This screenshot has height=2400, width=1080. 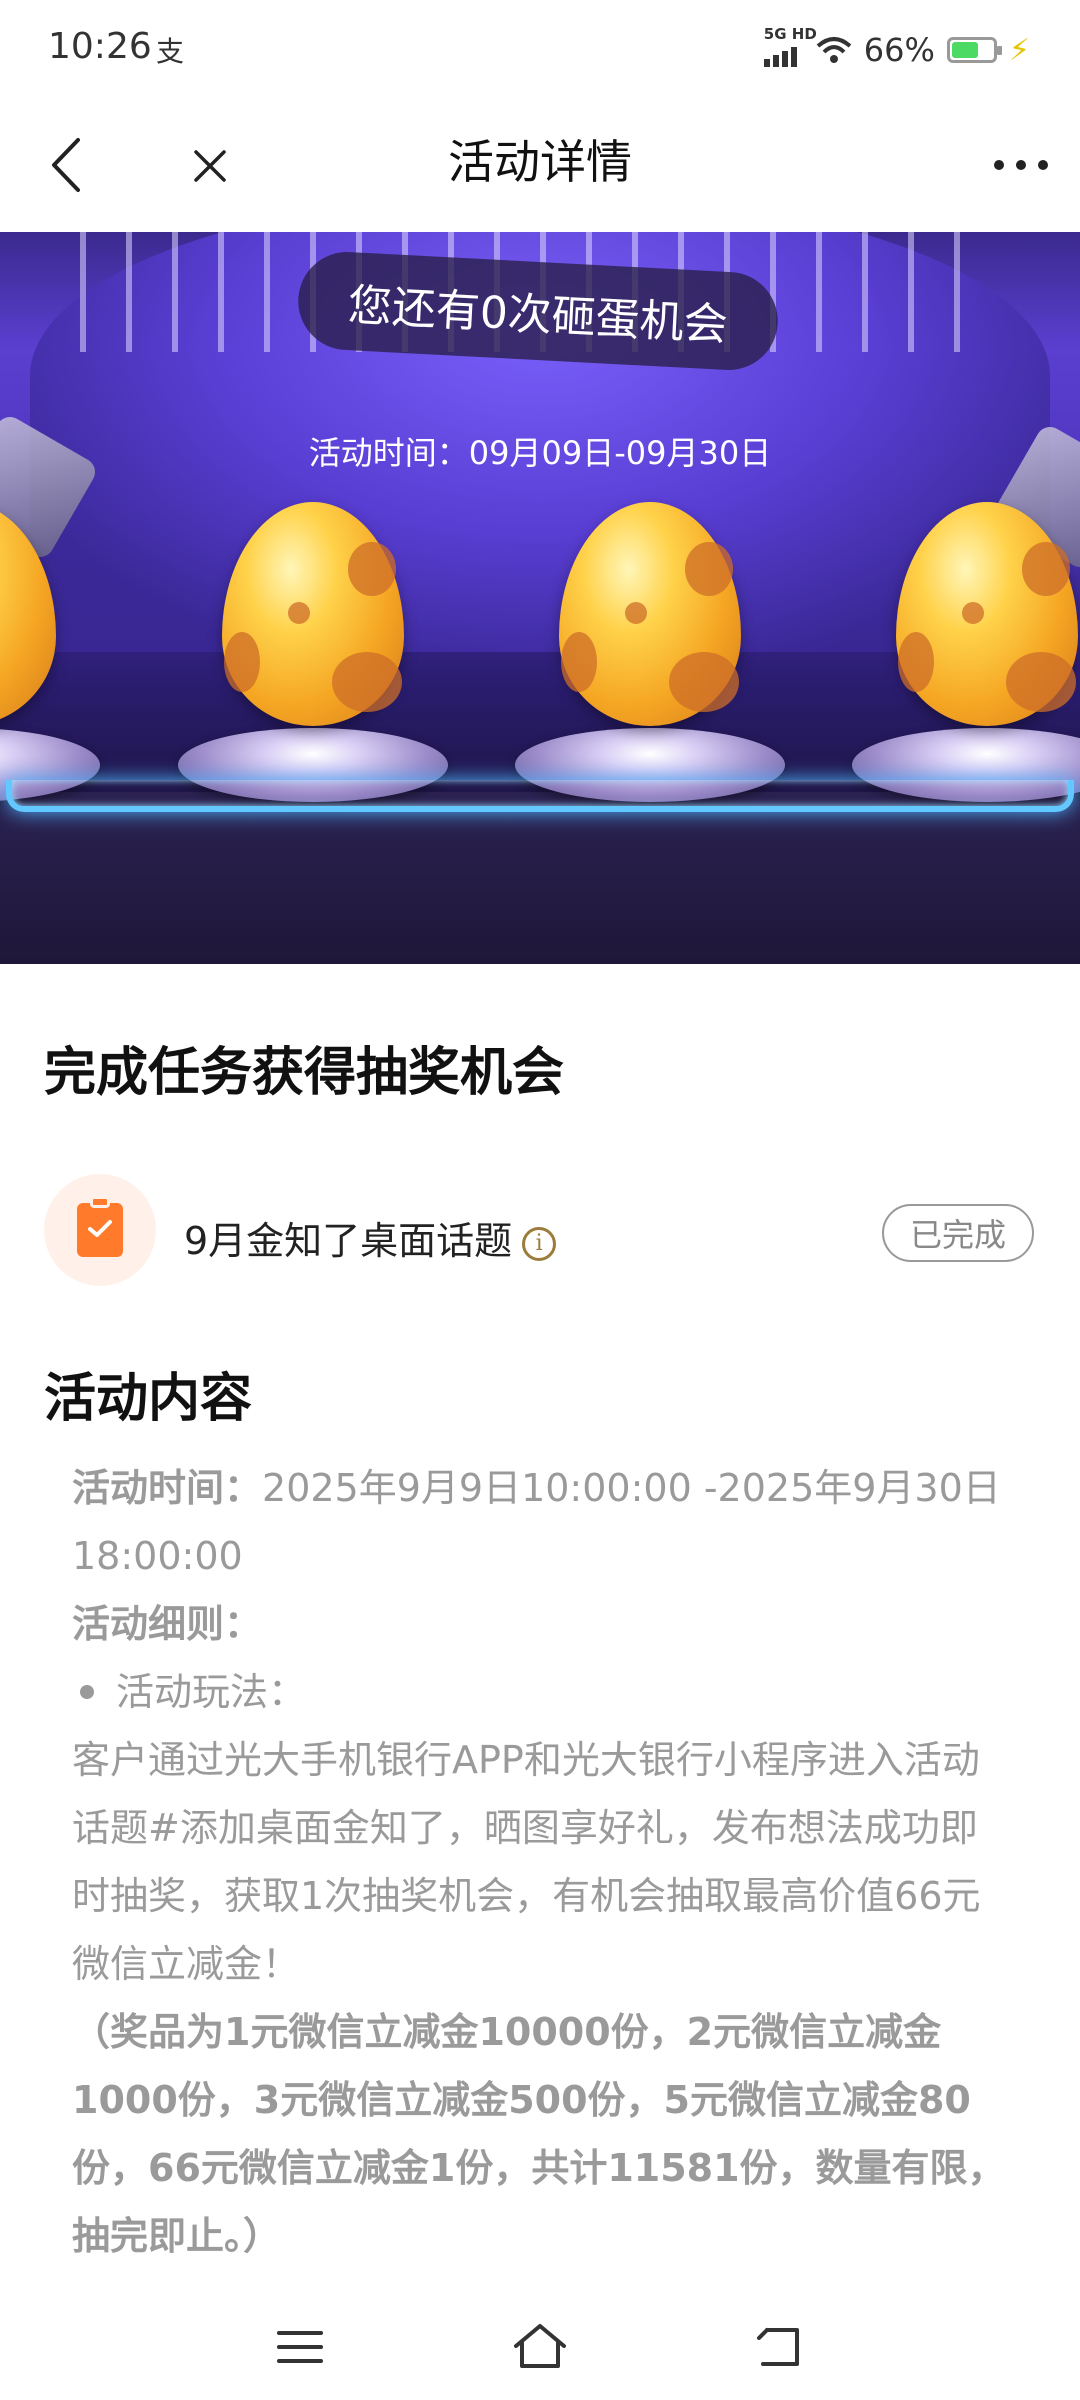 I want to click on content-section-title: 活动内容, so click(x=148, y=1399).